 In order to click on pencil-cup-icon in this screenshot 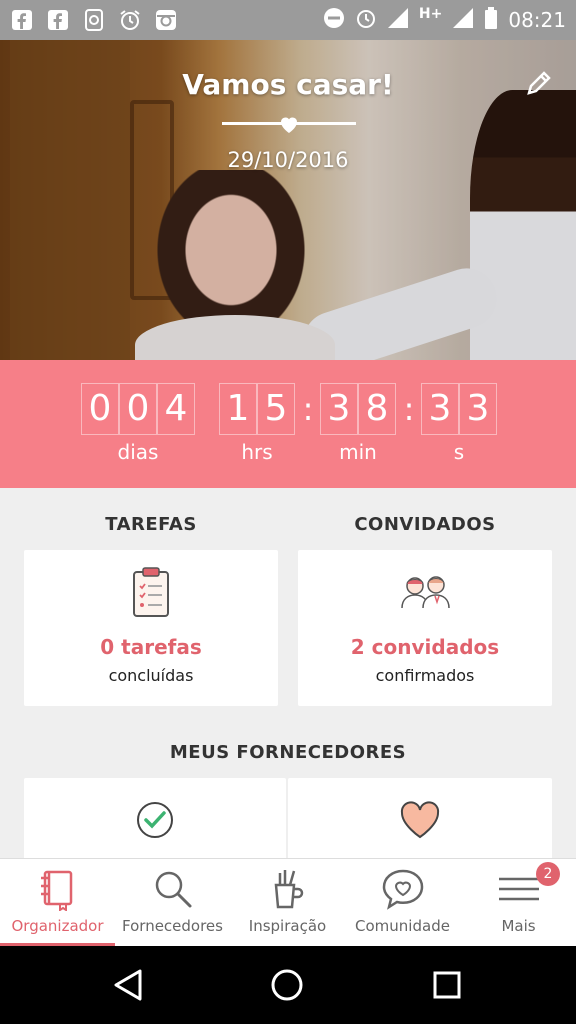, I will do `click(288, 889)`.